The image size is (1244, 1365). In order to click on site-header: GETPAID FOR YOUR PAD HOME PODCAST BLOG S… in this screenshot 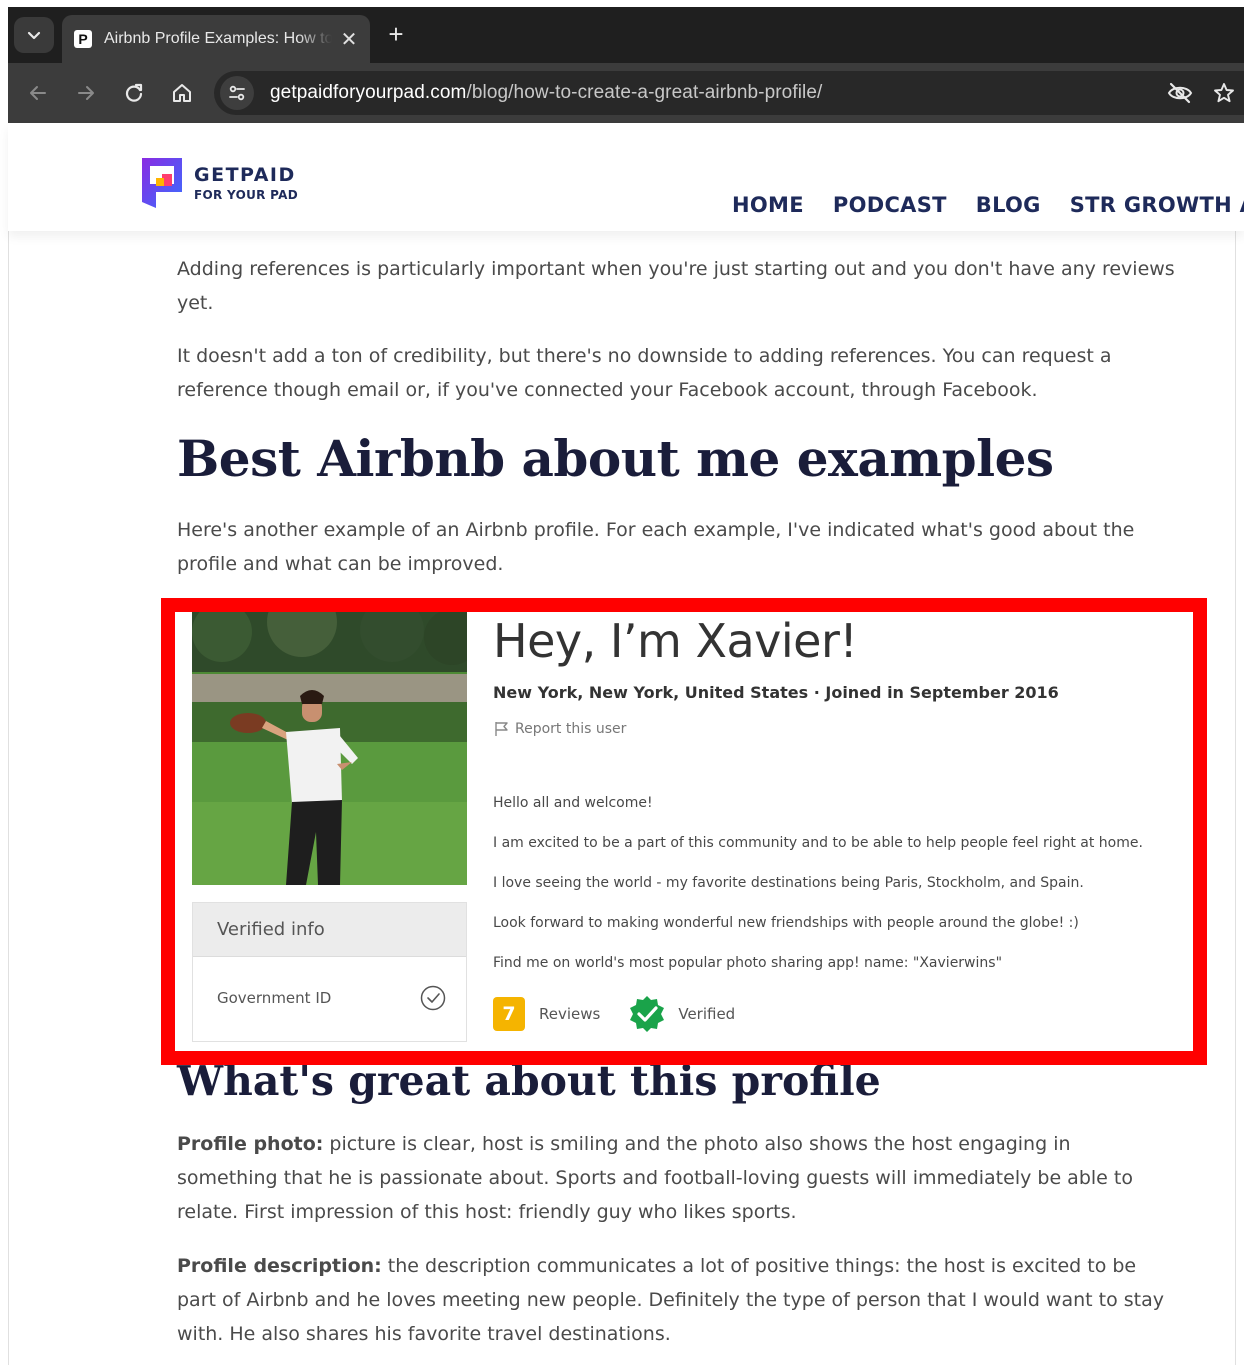, I will do `click(626, 177)`.